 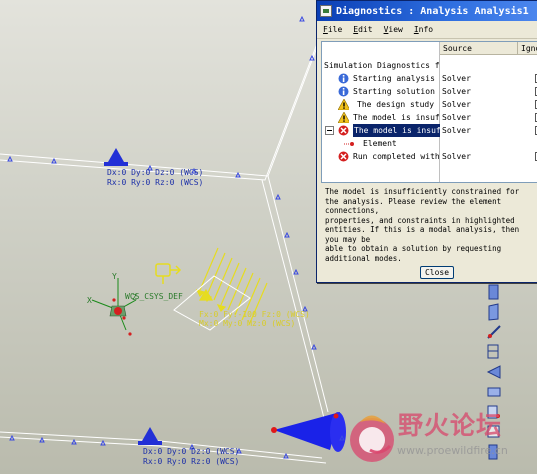 What do you see at coordinates (394, 78) in the screenshot?
I see `tree-item-label: Starting analysis` at bounding box center [394, 78].